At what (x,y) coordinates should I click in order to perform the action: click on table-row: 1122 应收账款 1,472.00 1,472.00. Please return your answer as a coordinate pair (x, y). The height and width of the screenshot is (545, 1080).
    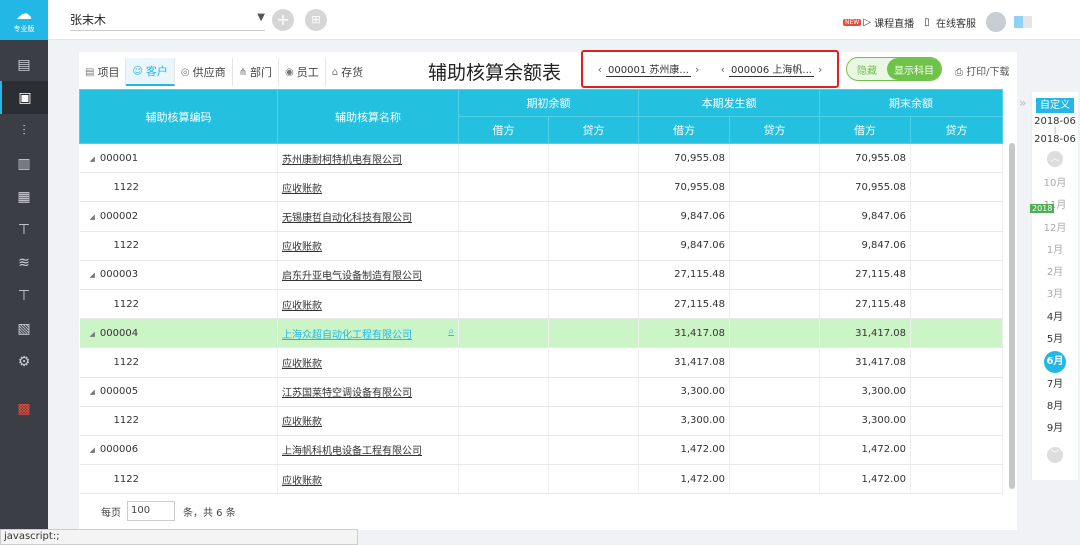
    Looking at the image, I should click on (541, 479).